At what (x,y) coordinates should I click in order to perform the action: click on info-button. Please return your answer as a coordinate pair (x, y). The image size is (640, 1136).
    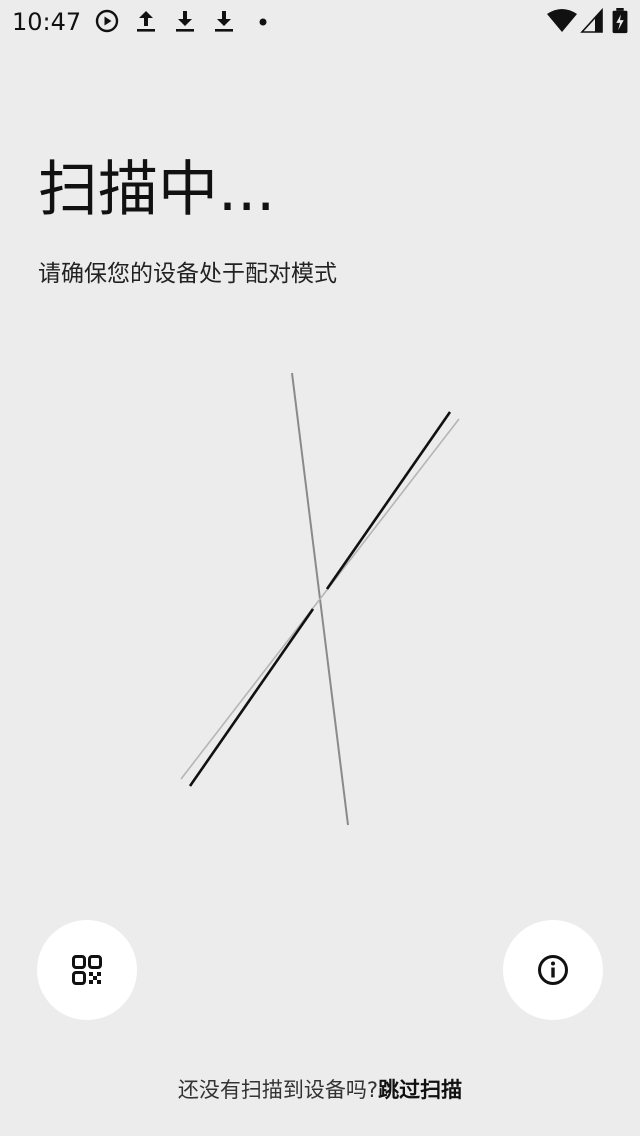
    Looking at the image, I should click on (553, 970).